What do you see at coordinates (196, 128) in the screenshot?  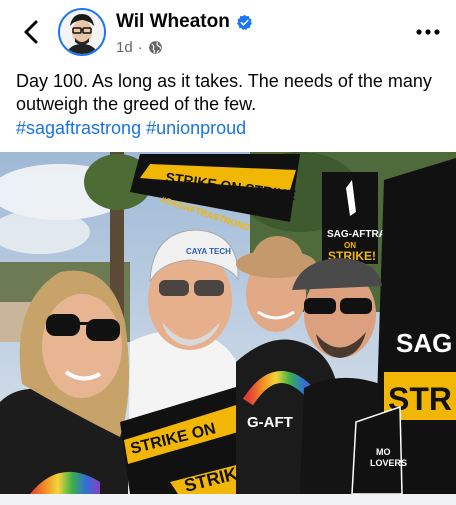 I see `hashtag-link: #unionproud` at bounding box center [196, 128].